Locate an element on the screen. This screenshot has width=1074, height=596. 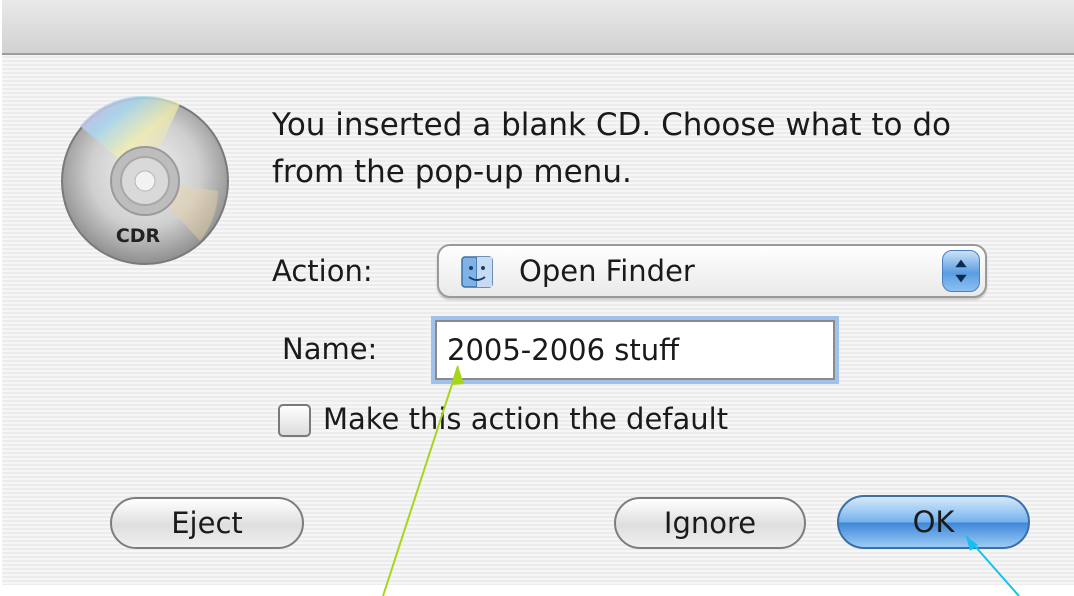
ok-button: OK is located at coordinates (933, 522).